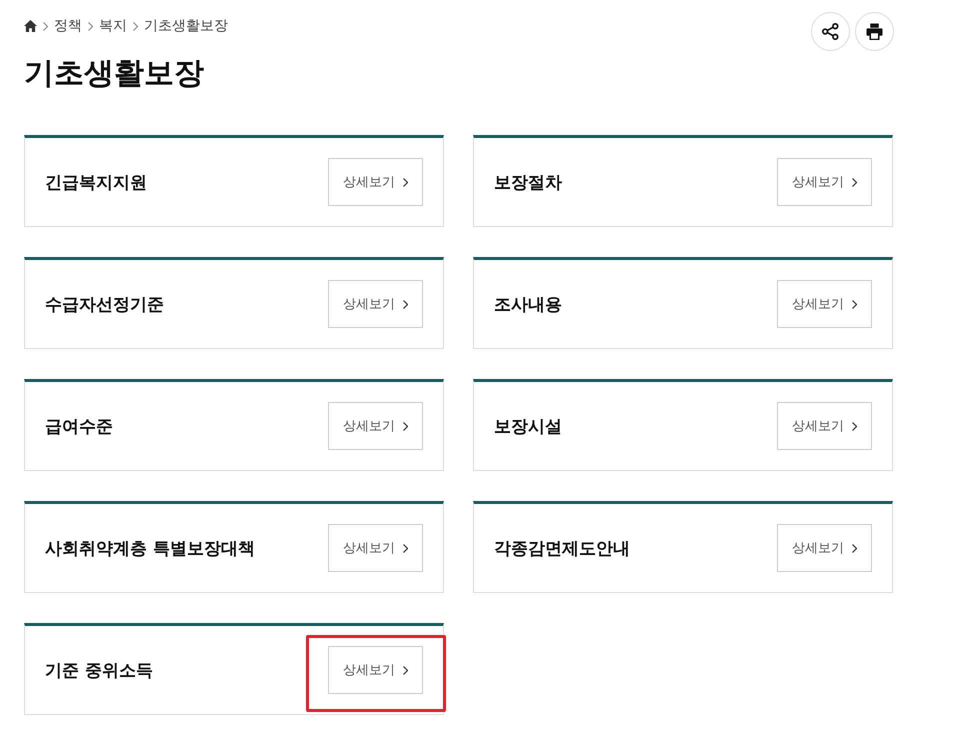  What do you see at coordinates (528, 305) in the screenshot?
I see `card-title: 조사내용` at bounding box center [528, 305].